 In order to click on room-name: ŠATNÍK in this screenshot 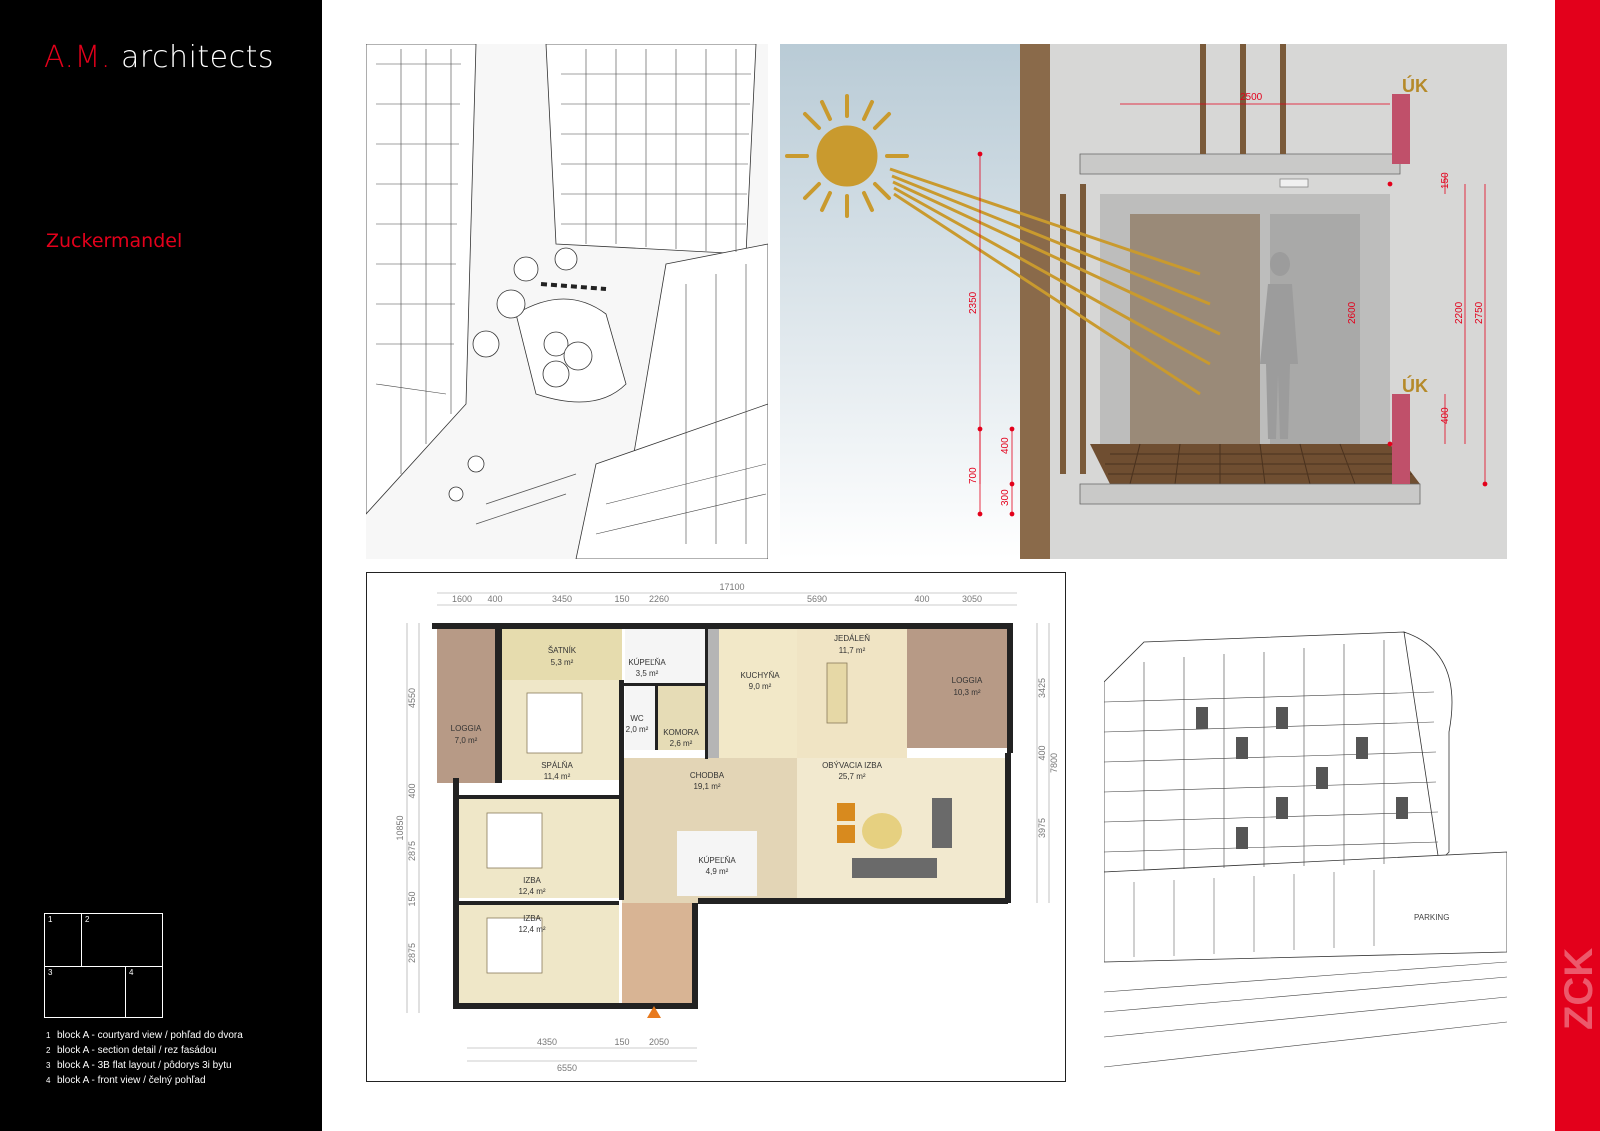, I will do `click(562, 650)`.